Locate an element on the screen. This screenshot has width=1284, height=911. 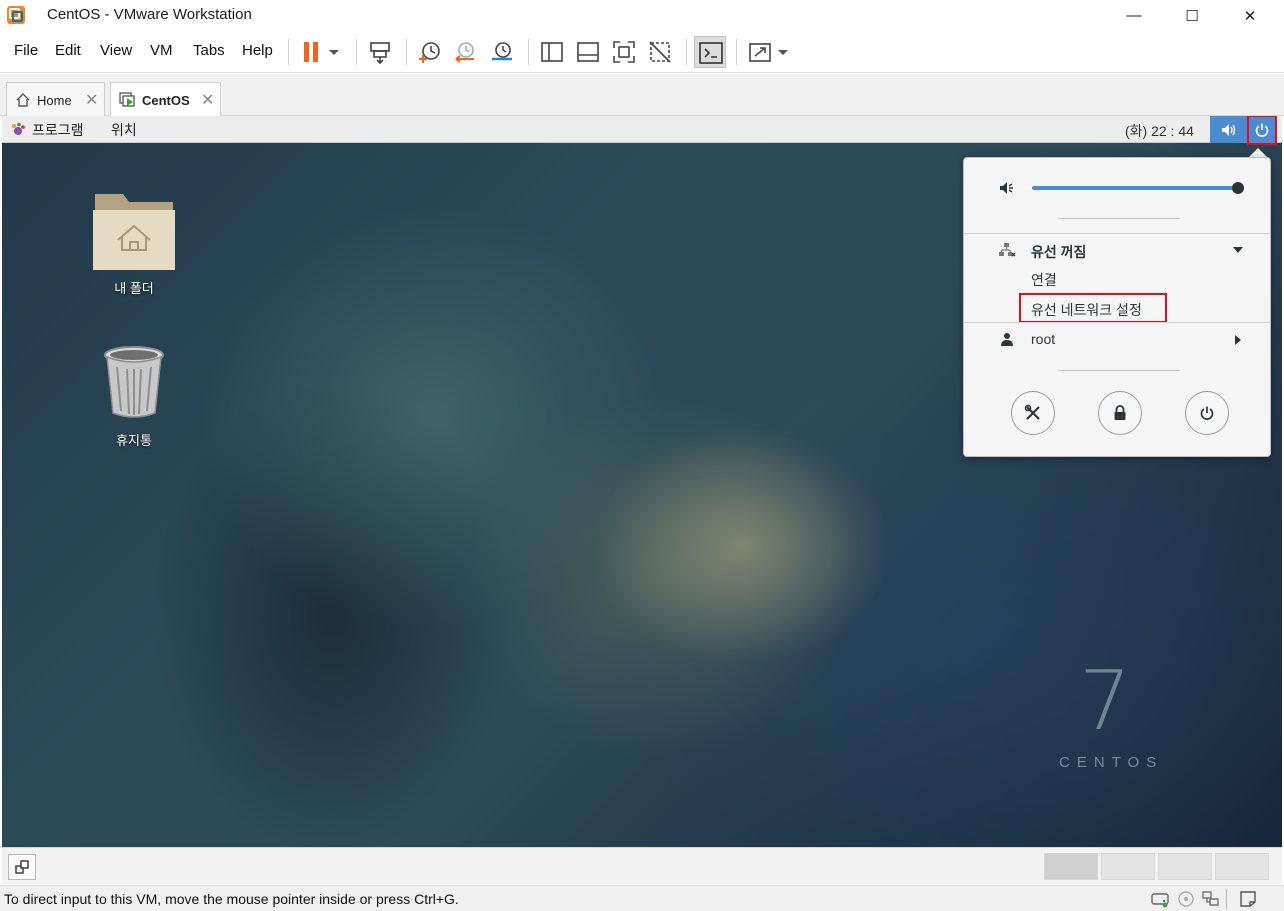
snapshot-manager-icon is located at coordinates (502, 52).